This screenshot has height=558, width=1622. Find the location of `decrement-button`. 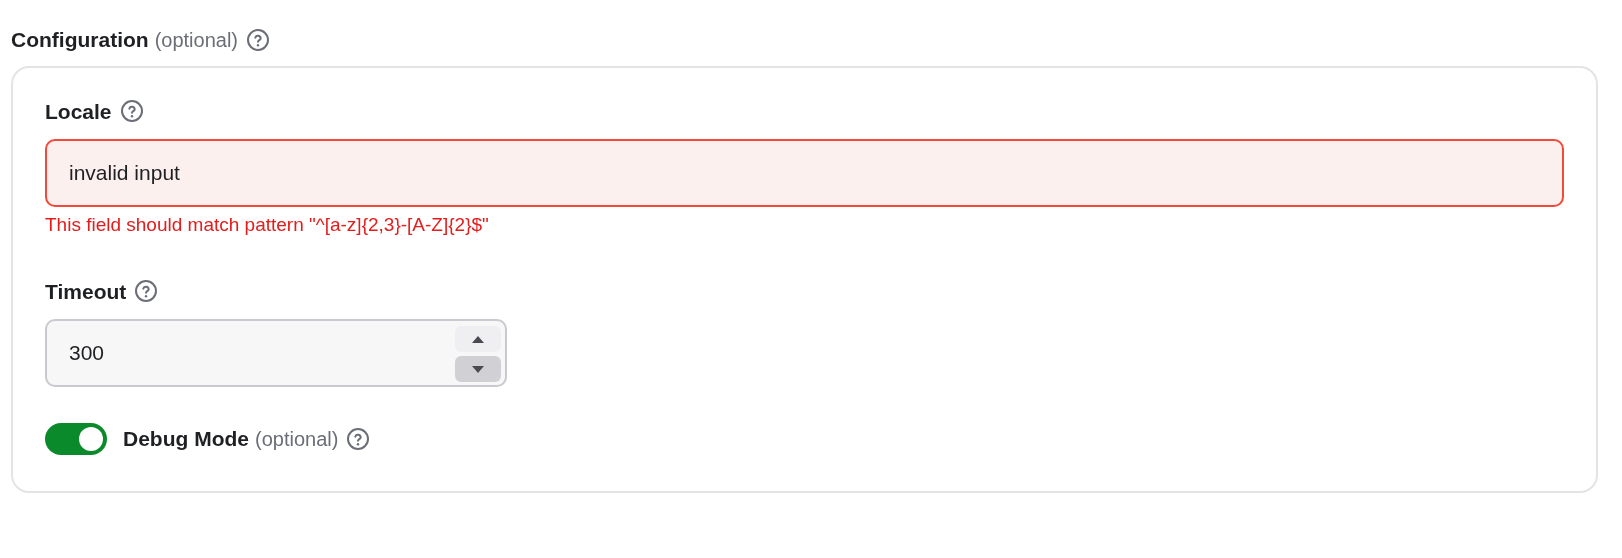

decrement-button is located at coordinates (478, 369).